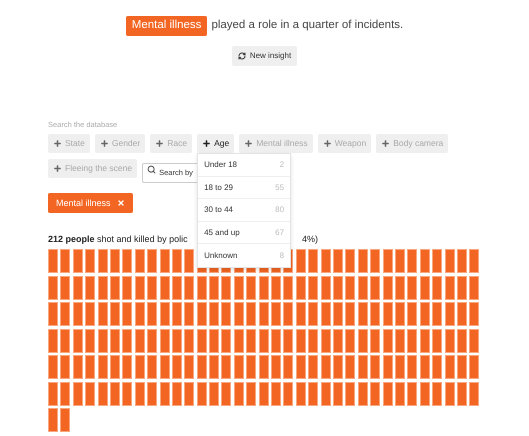  What do you see at coordinates (242, 56) in the screenshot?
I see `refresh-icon` at bounding box center [242, 56].